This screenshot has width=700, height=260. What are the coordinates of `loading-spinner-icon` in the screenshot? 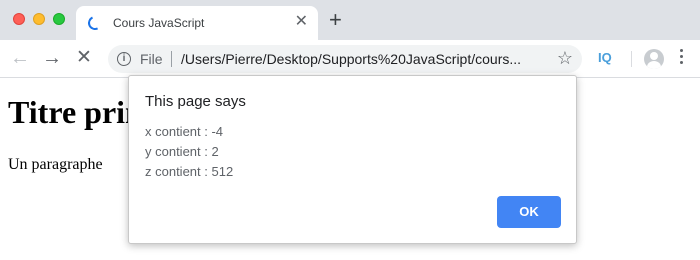 It's located at (95, 23).